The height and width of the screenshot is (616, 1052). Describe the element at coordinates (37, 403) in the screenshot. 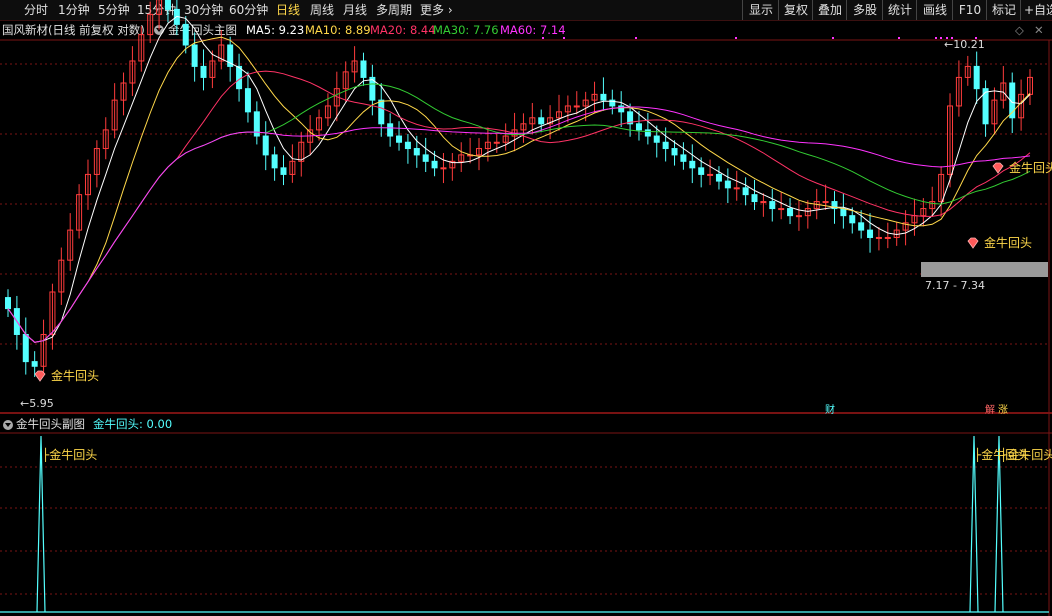

I see `low-price-label: ←5.95` at that location.